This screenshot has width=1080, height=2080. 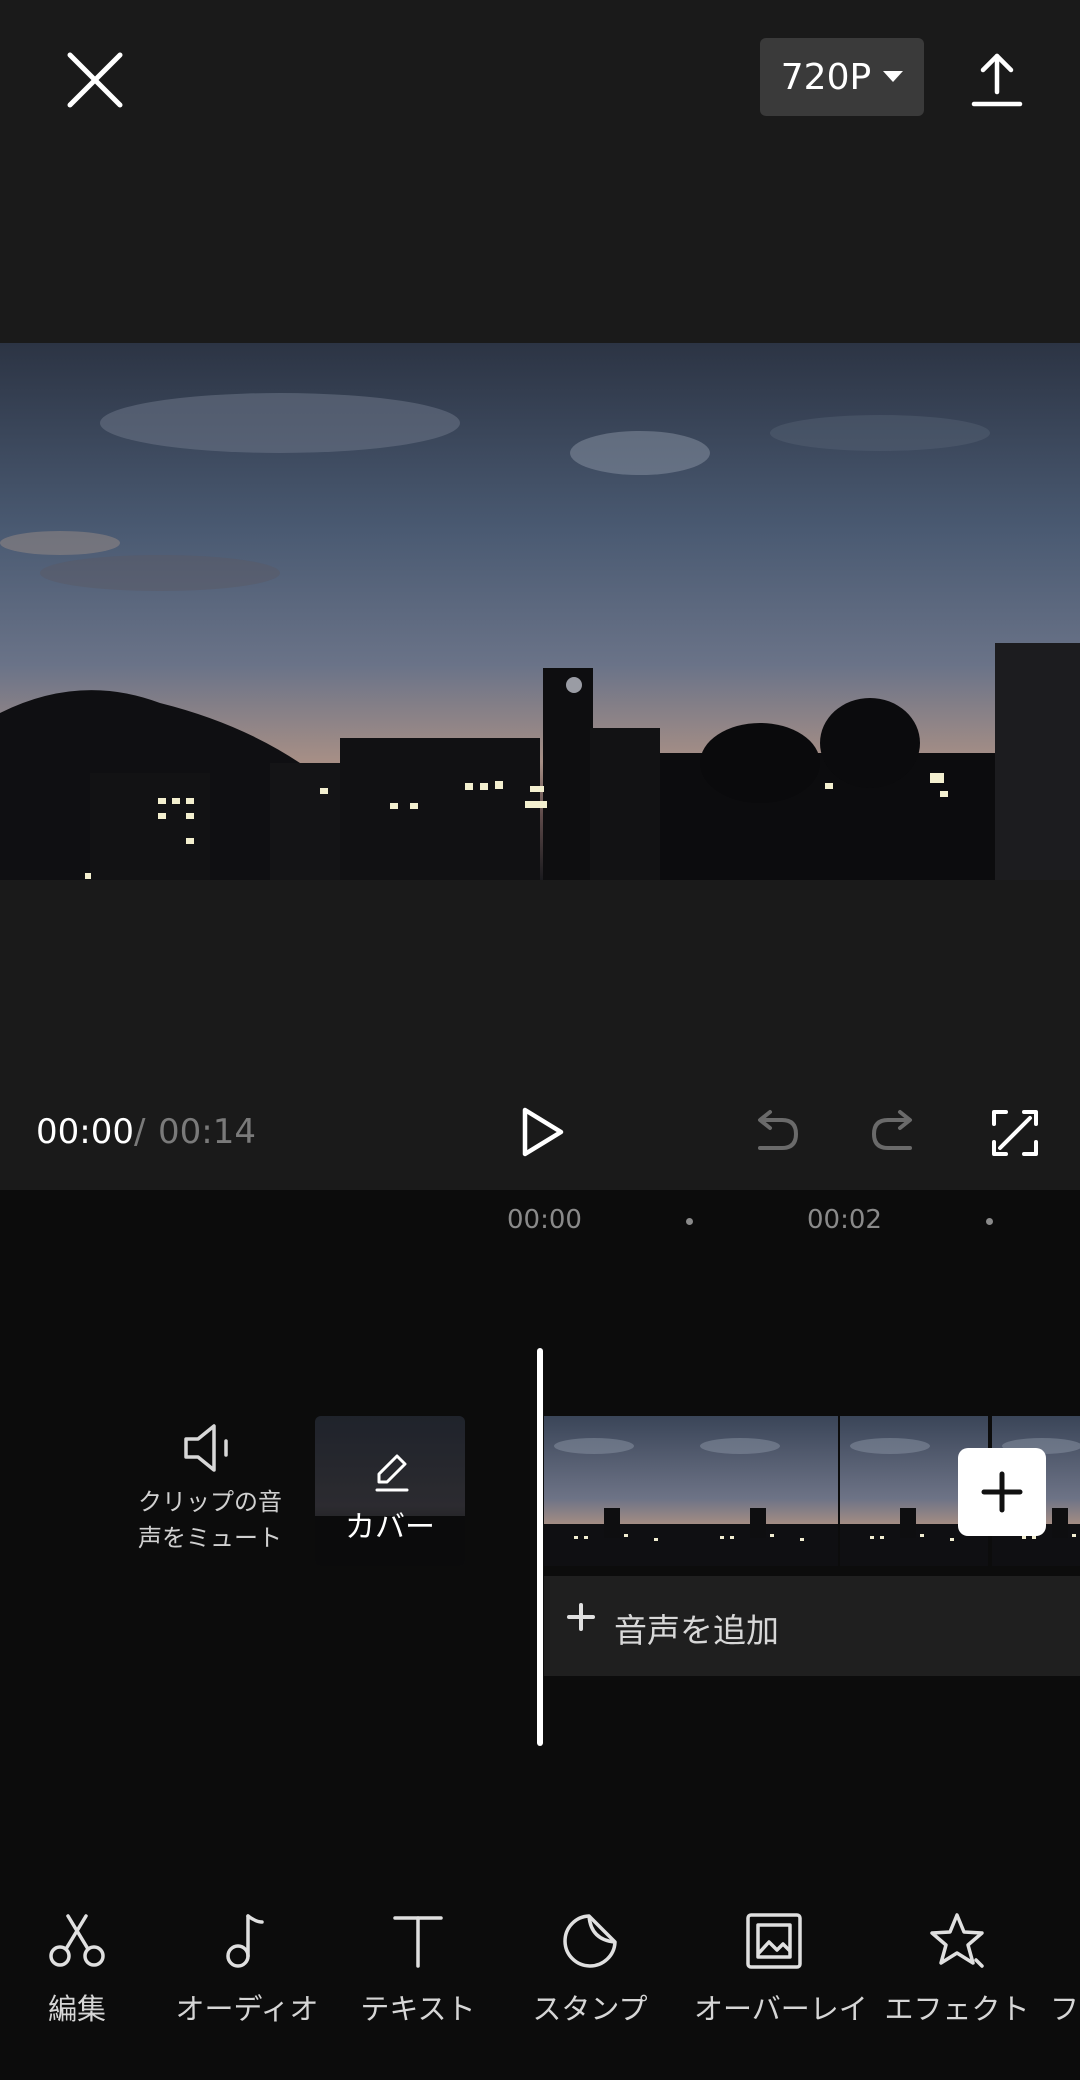 What do you see at coordinates (812, 1626) in the screenshot?
I see `add-audio-button: 音声を追加` at bounding box center [812, 1626].